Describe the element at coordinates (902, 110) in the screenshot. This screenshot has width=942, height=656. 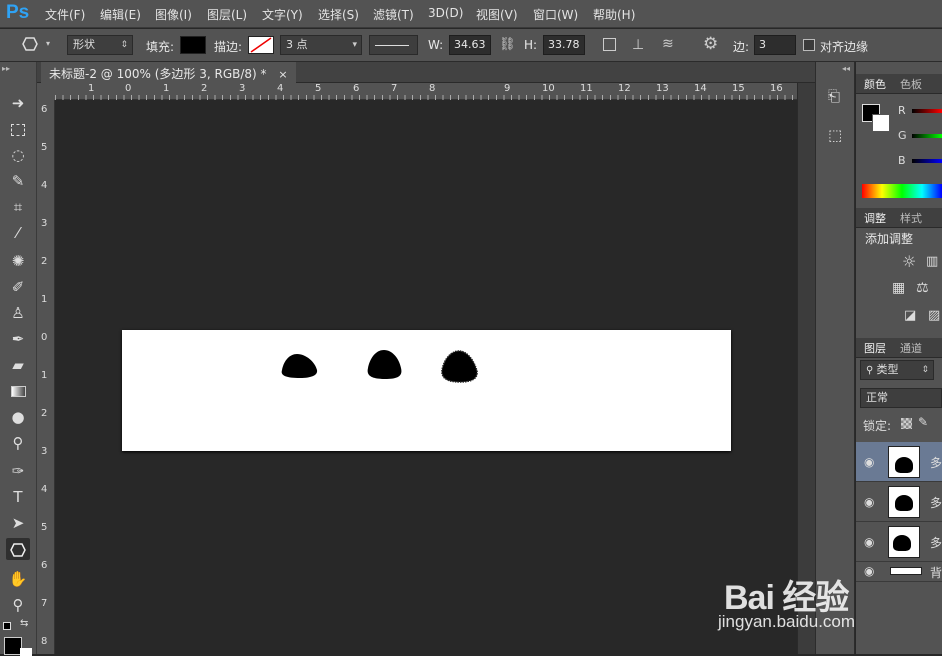
I see `channel-r-label: R` at that location.